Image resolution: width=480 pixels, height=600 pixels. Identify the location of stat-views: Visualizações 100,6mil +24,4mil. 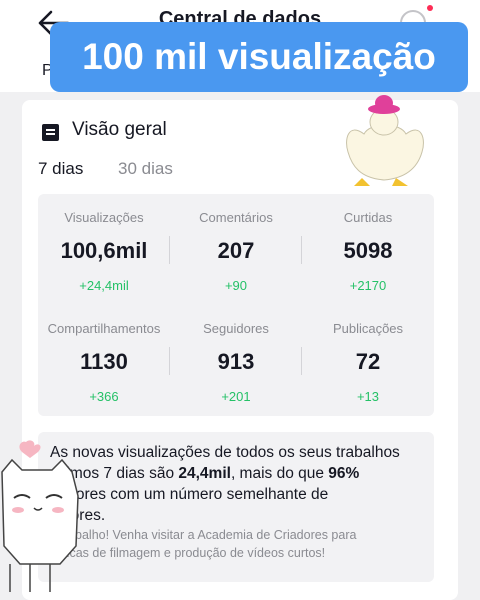
(104, 251).